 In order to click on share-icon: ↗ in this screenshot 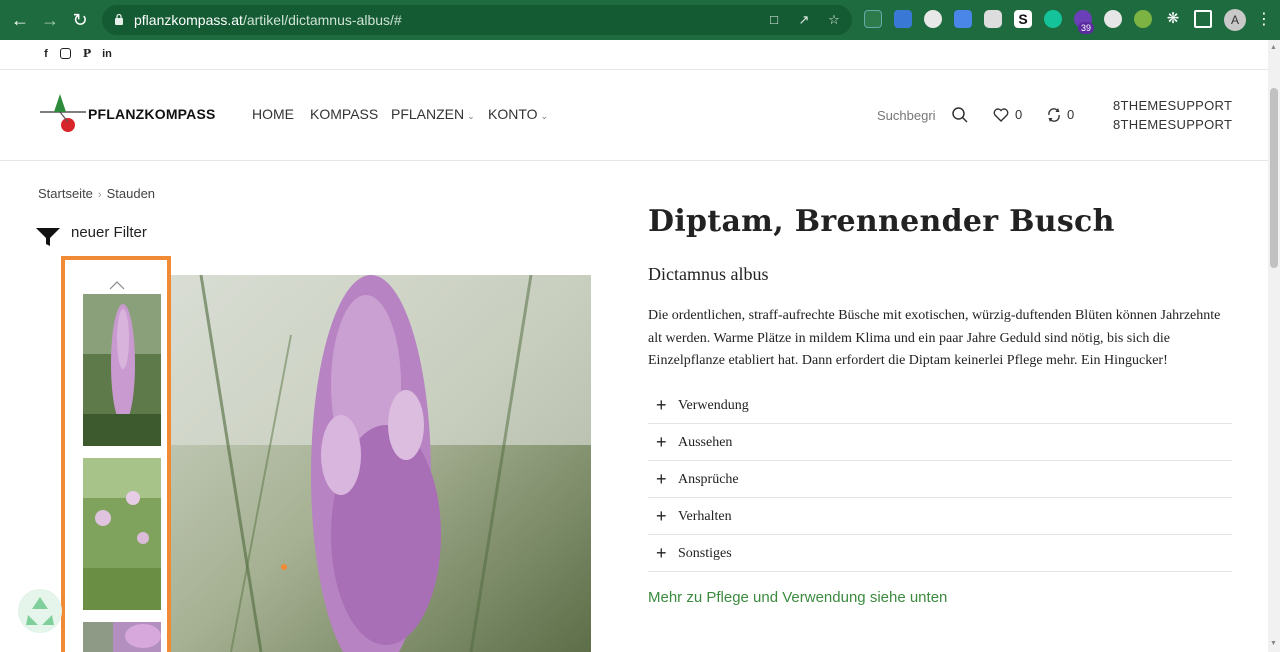, I will do `click(804, 20)`.